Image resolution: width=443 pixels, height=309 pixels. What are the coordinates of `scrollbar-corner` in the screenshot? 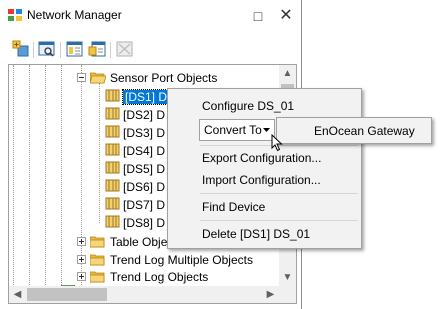 It's located at (287, 294).